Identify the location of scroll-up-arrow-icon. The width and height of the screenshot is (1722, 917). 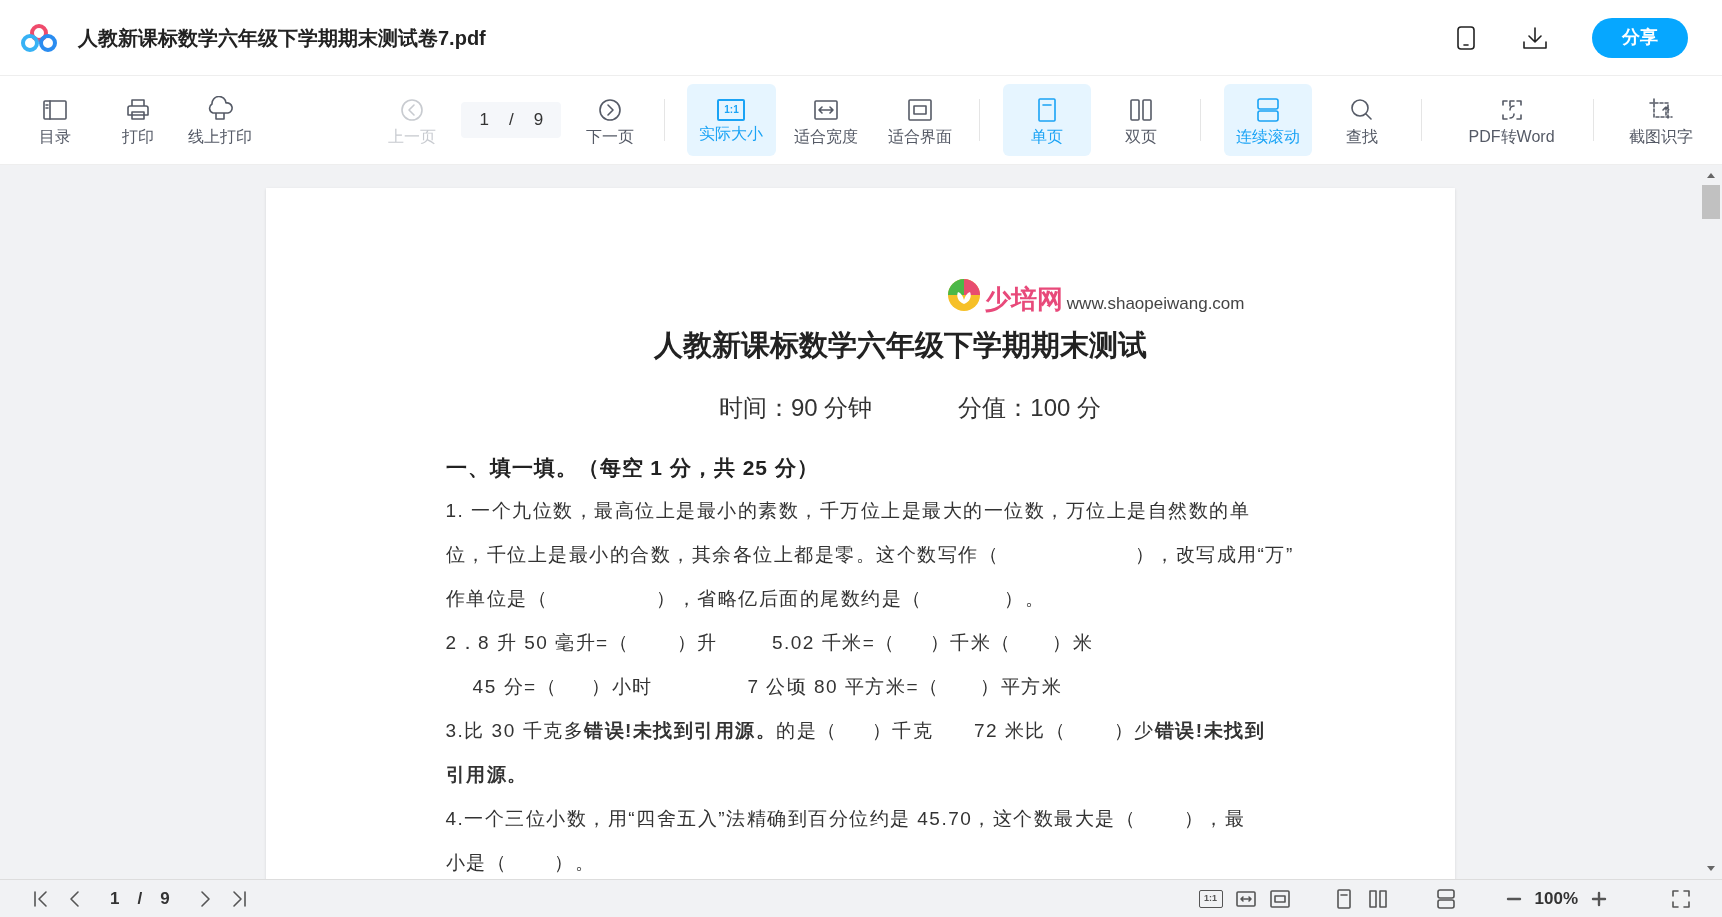
(1711, 175).